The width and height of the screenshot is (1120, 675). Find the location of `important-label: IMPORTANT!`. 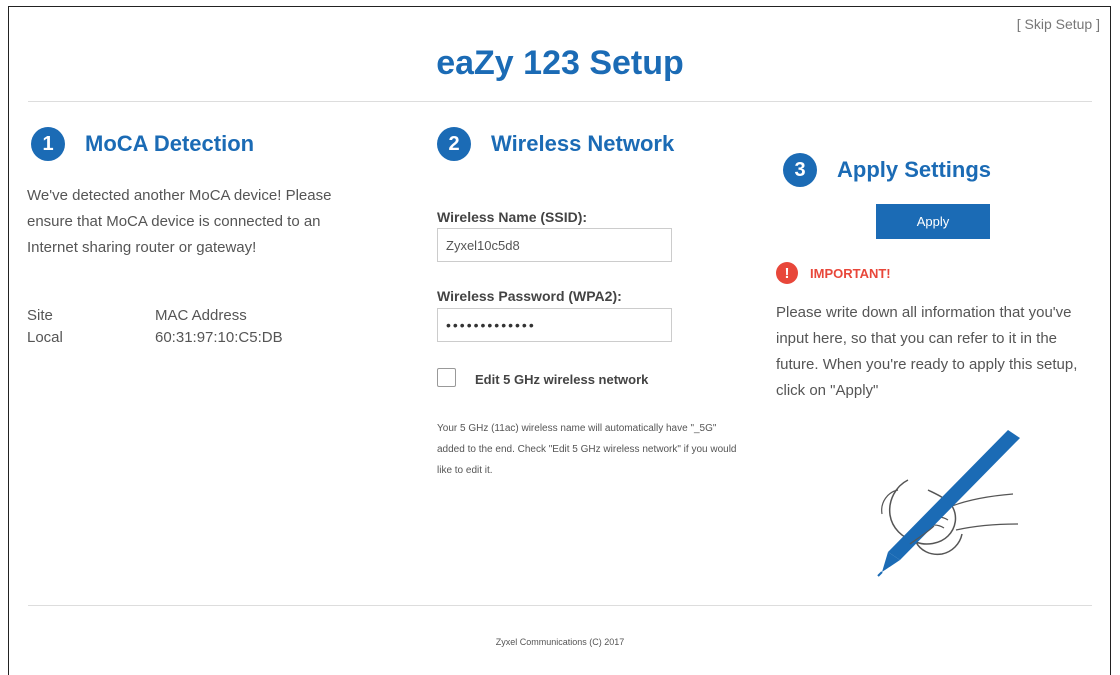

important-label: IMPORTANT! is located at coordinates (850, 273).